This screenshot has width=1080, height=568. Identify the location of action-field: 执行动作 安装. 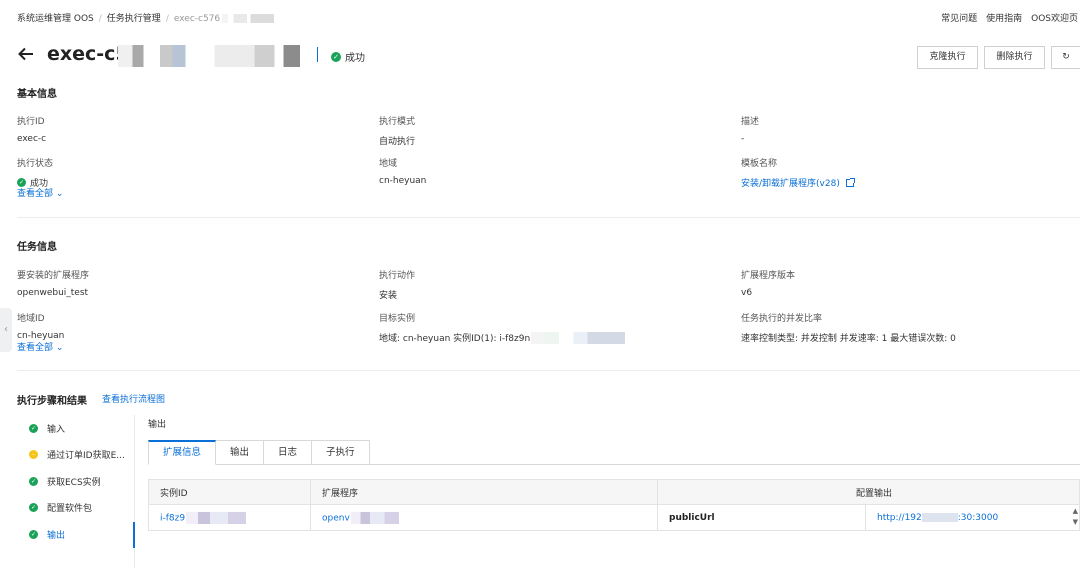
(397, 284).